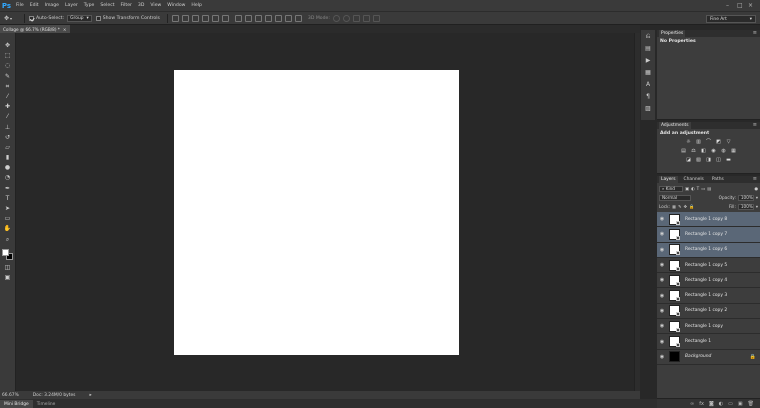 The width and height of the screenshot is (760, 408). I want to click on distribute-top-icon, so click(238, 18).